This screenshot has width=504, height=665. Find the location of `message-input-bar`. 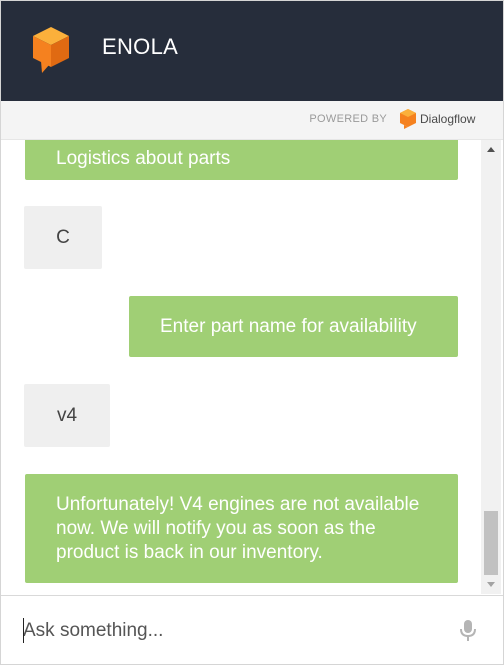

message-input-bar is located at coordinates (252, 629).